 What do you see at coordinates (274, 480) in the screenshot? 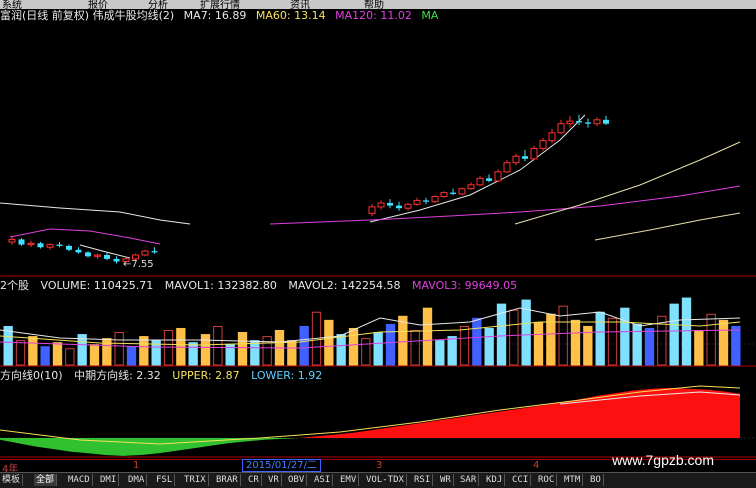
I see `tab-vr: VR` at bounding box center [274, 480].